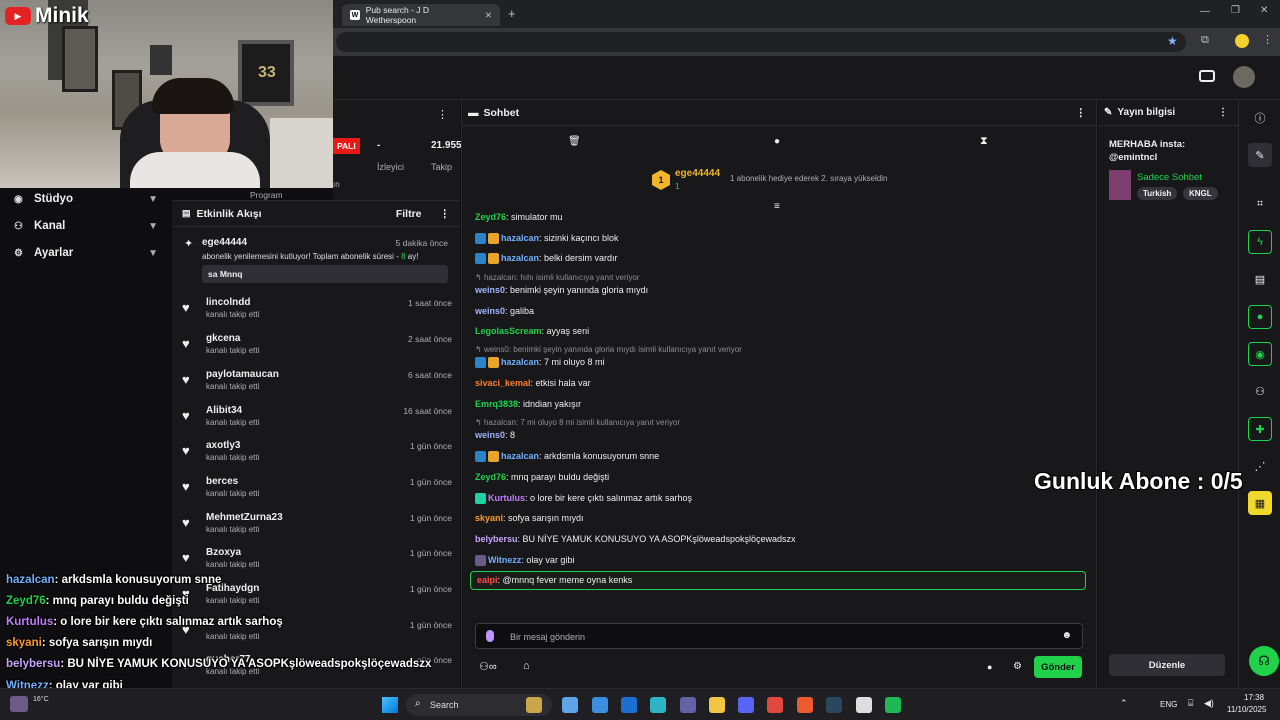 The image size is (1280, 720). What do you see at coordinates (779, 636) in the screenshot?
I see `chat-input: Bir mesaj gönderin ☻` at bounding box center [779, 636].